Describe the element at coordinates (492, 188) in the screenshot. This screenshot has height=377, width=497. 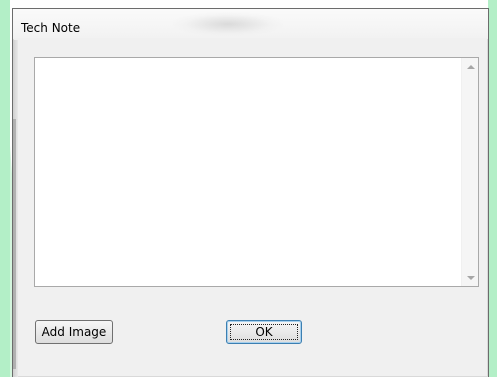
I see `background-stripe-right` at that location.